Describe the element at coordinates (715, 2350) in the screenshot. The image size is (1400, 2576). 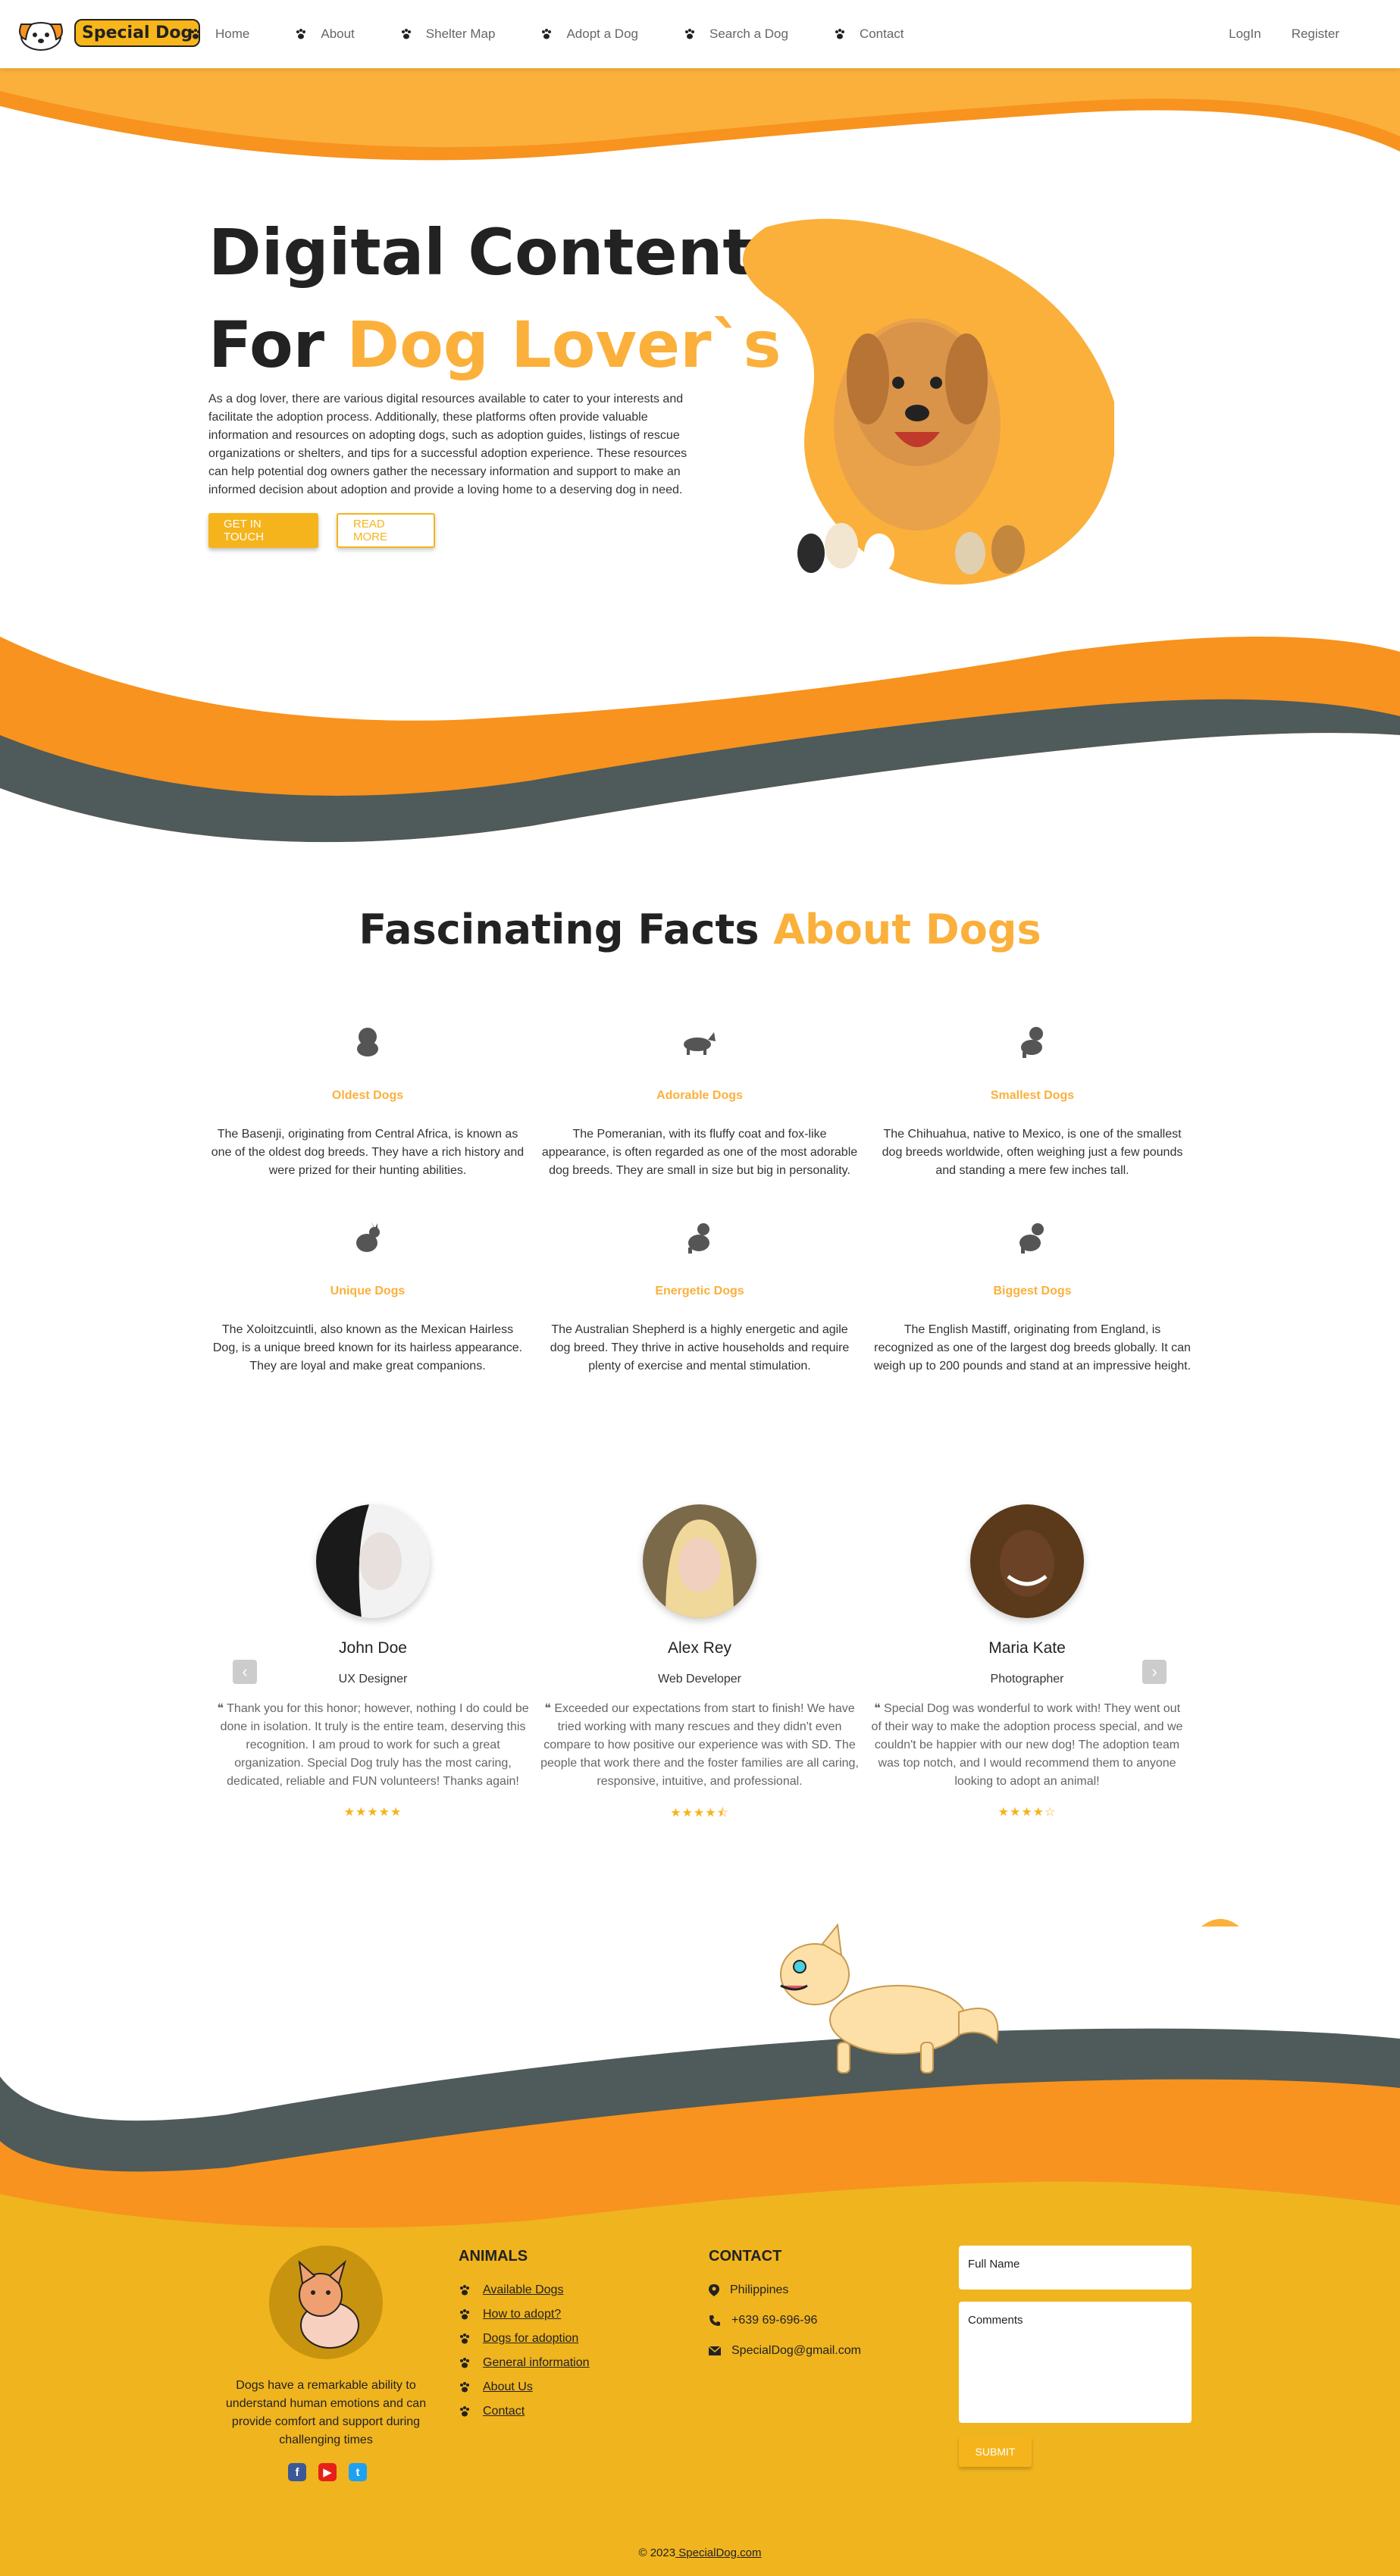
I see `envelope-icon` at that location.